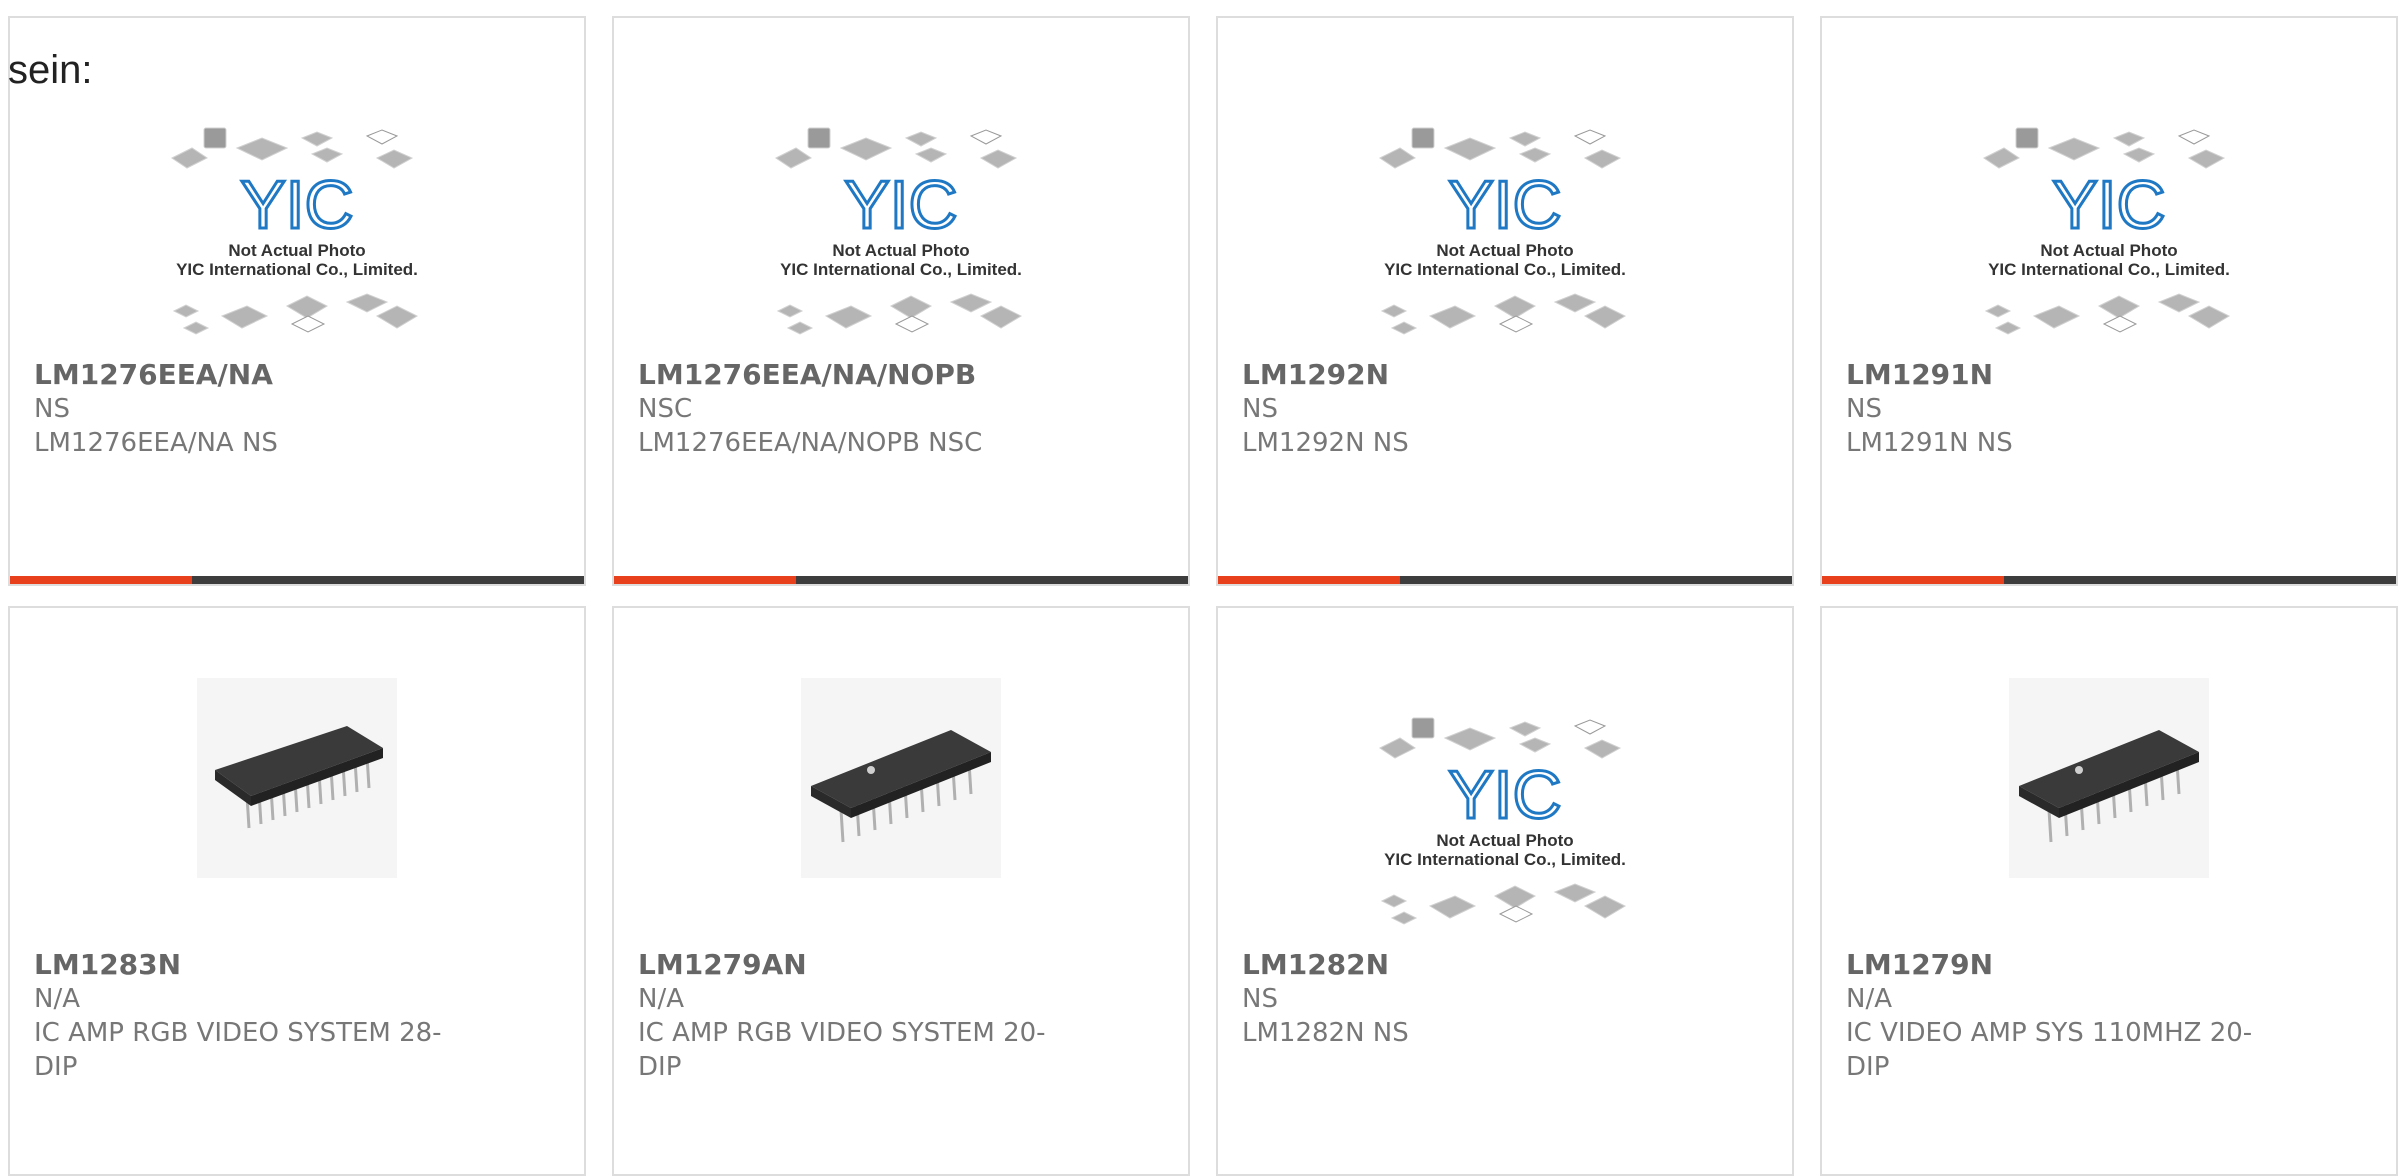 This screenshot has width=2400, height=1176. I want to click on part-number: LM1282N, so click(1315, 965).